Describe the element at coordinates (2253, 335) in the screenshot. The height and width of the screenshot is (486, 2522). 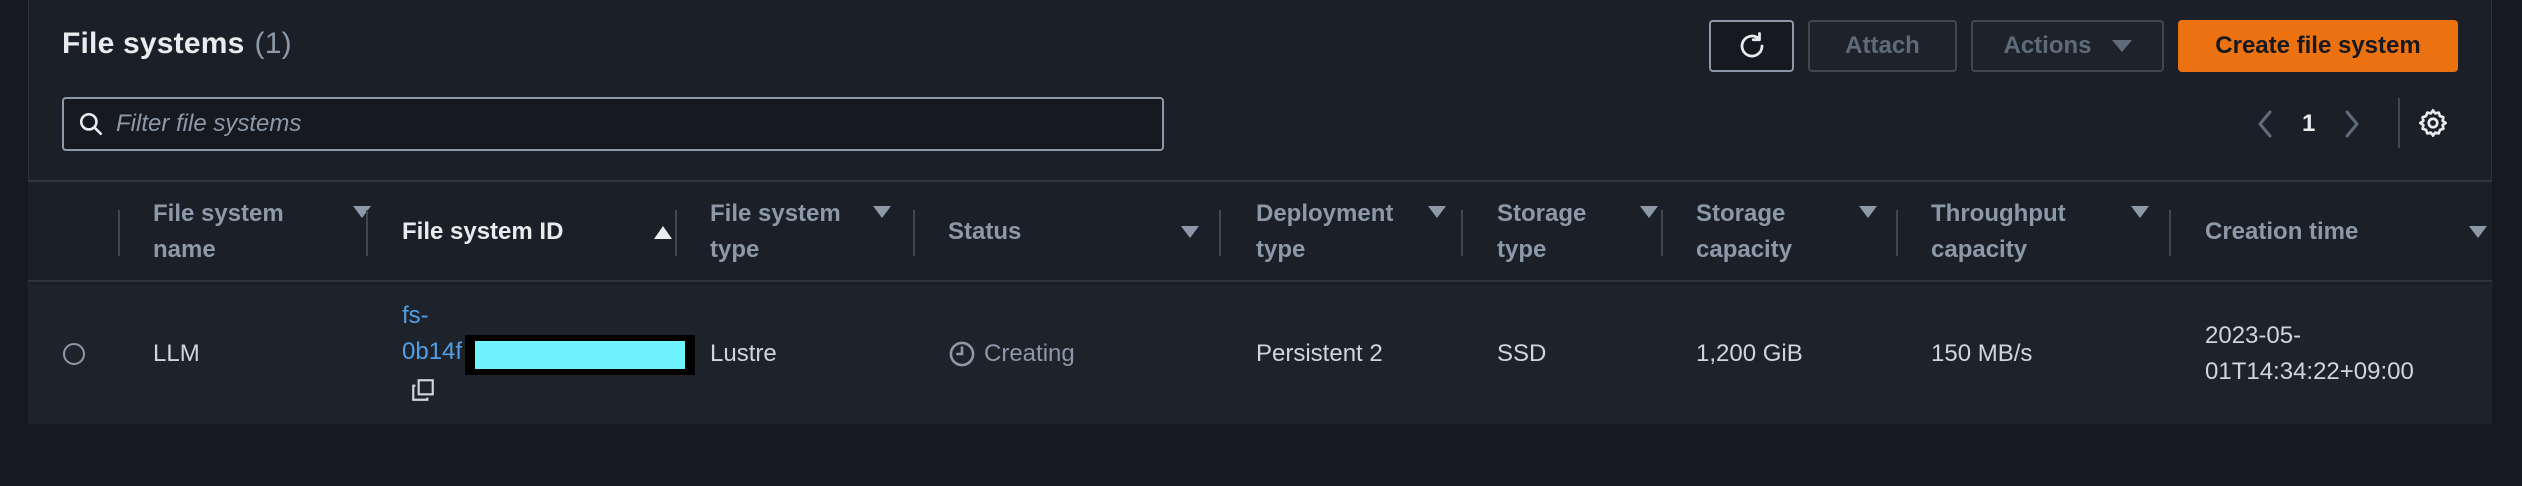
I see `creation-time-line1: 2023-05-` at that location.